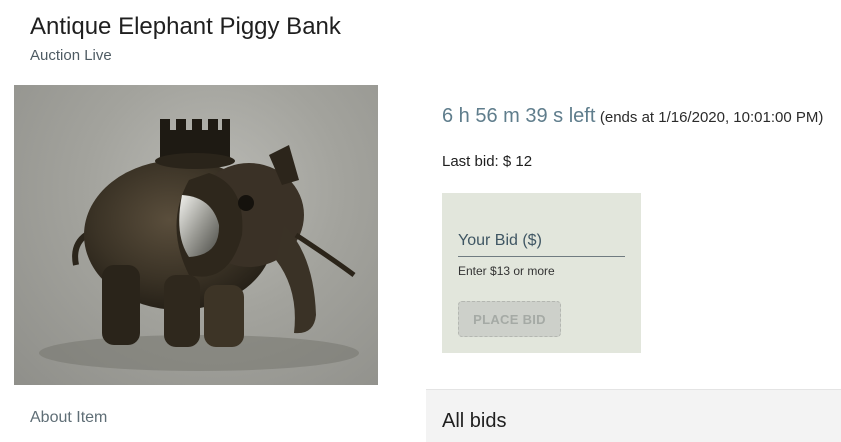 The width and height of the screenshot is (841, 442). I want to click on input-underline, so click(541, 256).